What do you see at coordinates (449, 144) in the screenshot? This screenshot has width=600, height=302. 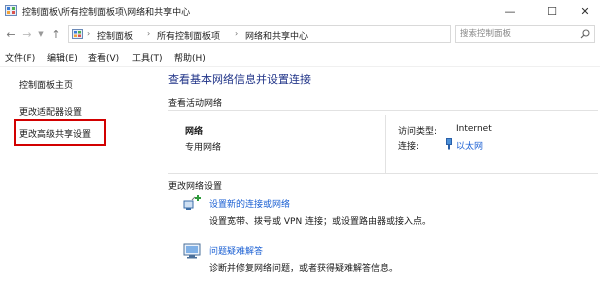 I see `ethernet-icon` at bounding box center [449, 144].